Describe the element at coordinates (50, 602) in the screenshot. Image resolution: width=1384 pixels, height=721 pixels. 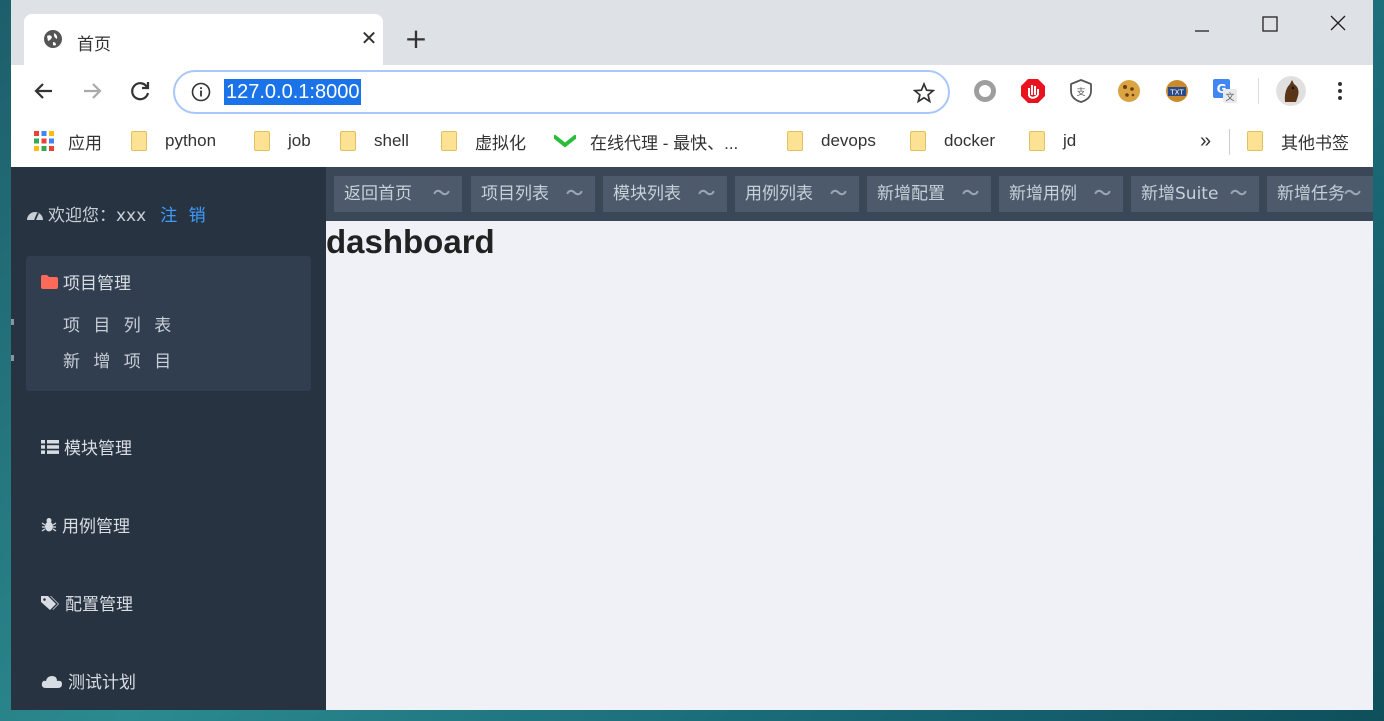
I see `tags-icon` at that location.